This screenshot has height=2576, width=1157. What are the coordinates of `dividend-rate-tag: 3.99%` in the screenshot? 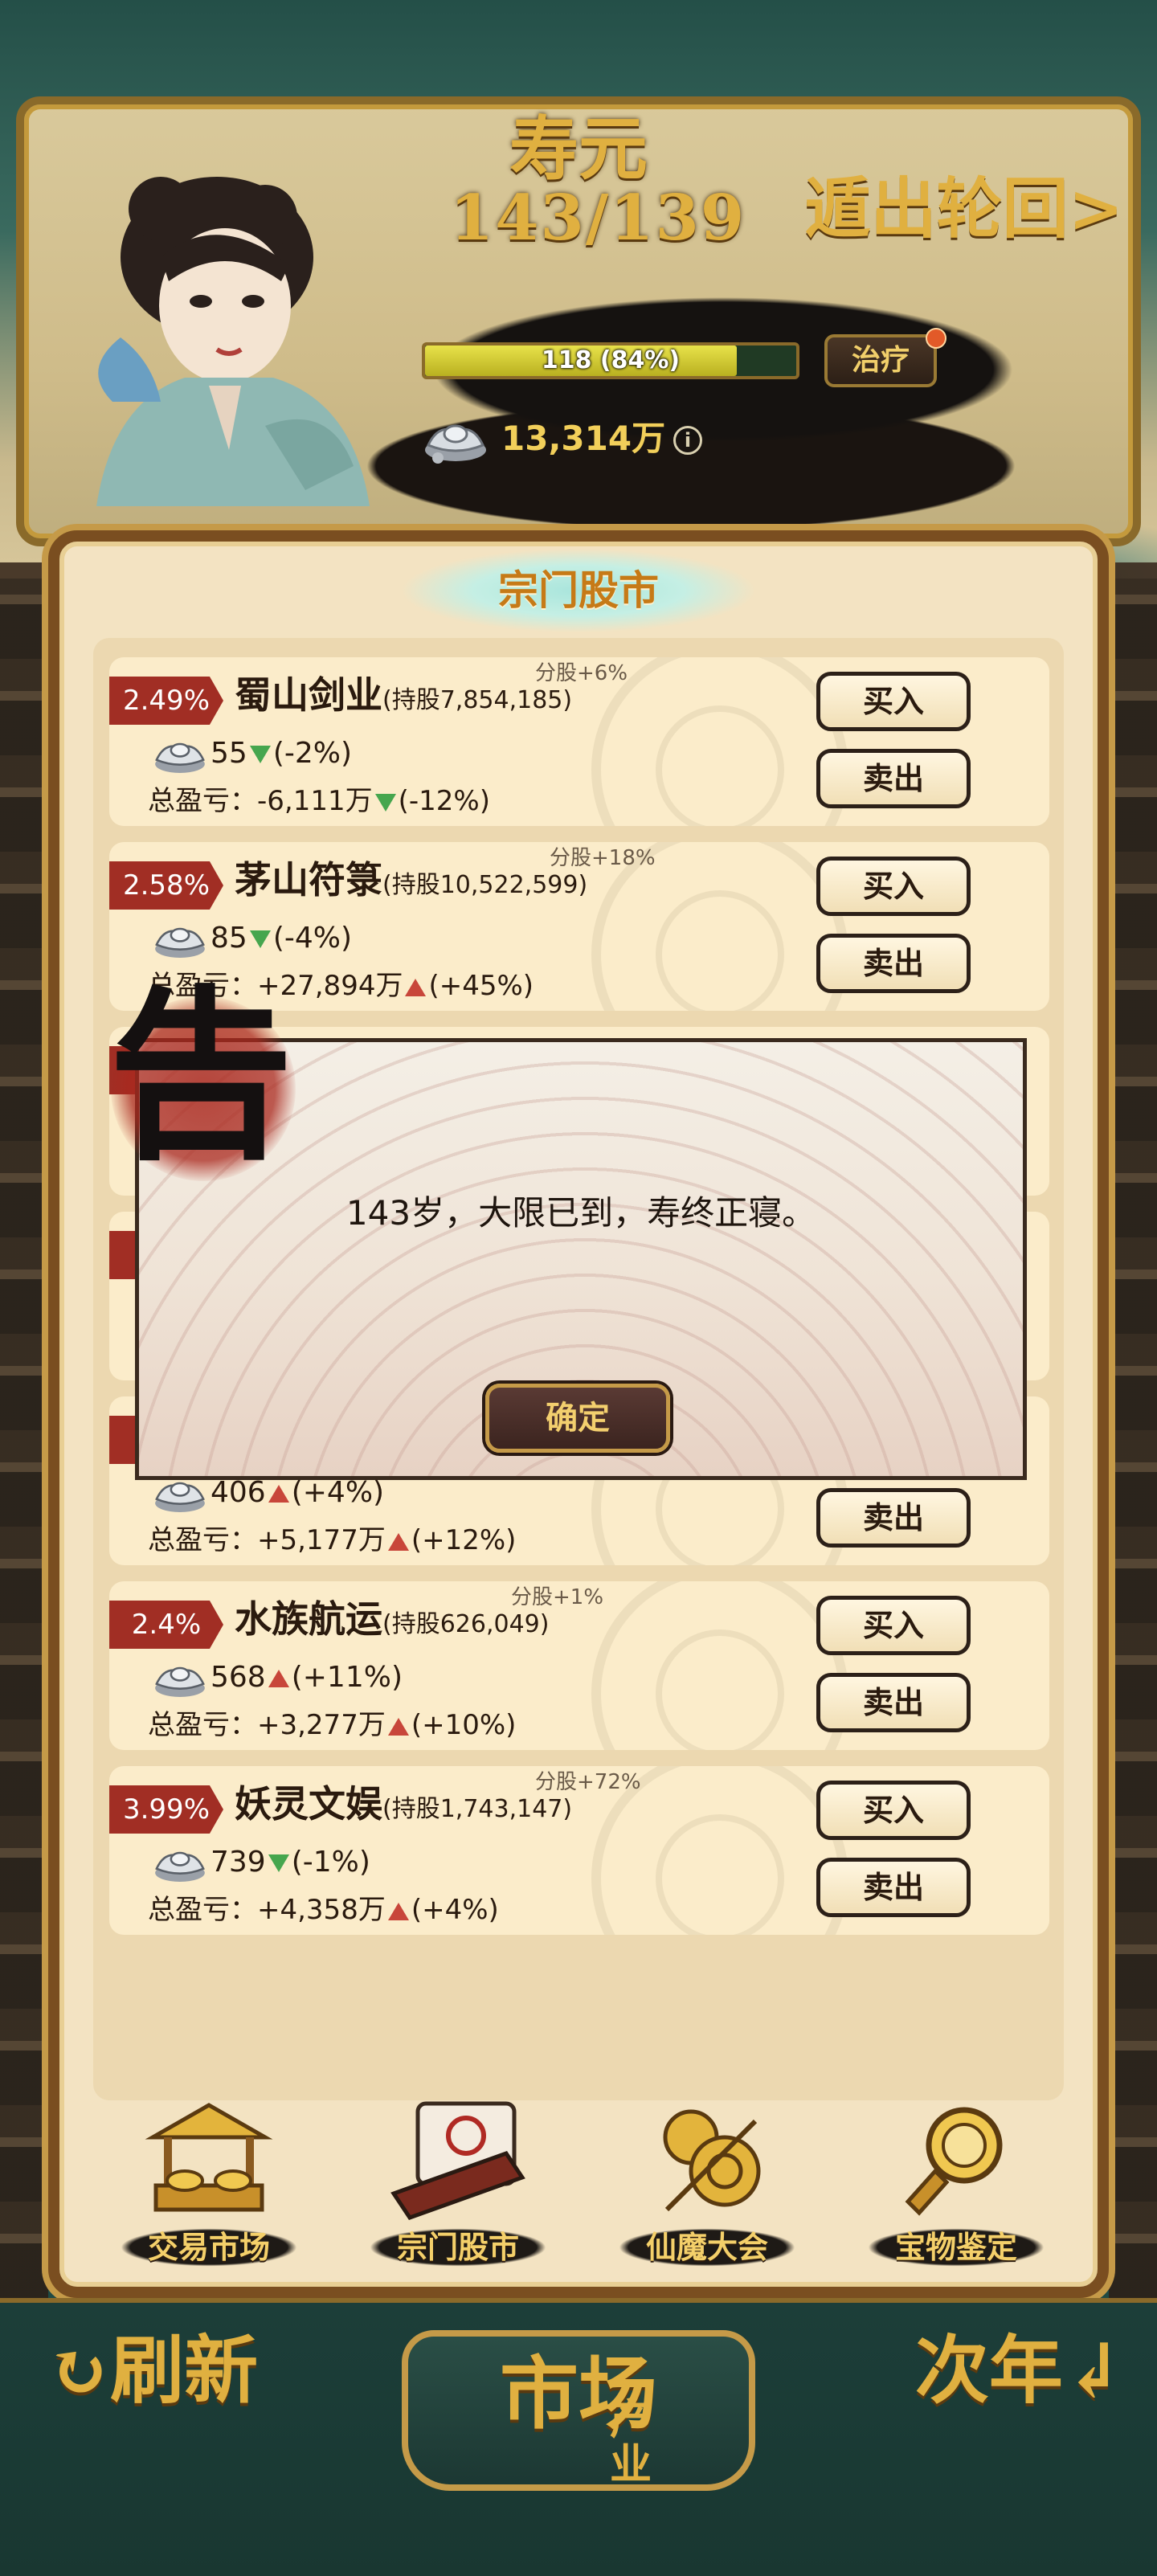 It's located at (166, 1810).